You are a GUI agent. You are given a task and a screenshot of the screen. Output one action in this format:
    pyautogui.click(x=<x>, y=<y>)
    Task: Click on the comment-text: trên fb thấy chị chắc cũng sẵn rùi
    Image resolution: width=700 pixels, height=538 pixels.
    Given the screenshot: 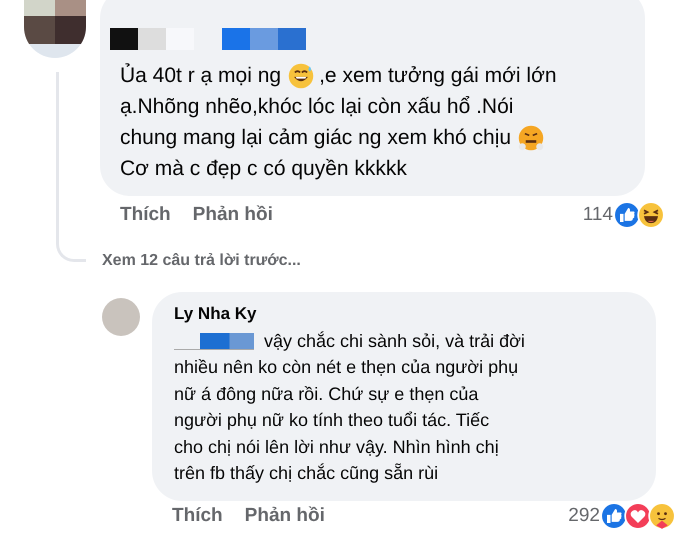 What is the action you would take?
    pyautogui.click(x=306, y=473)
    